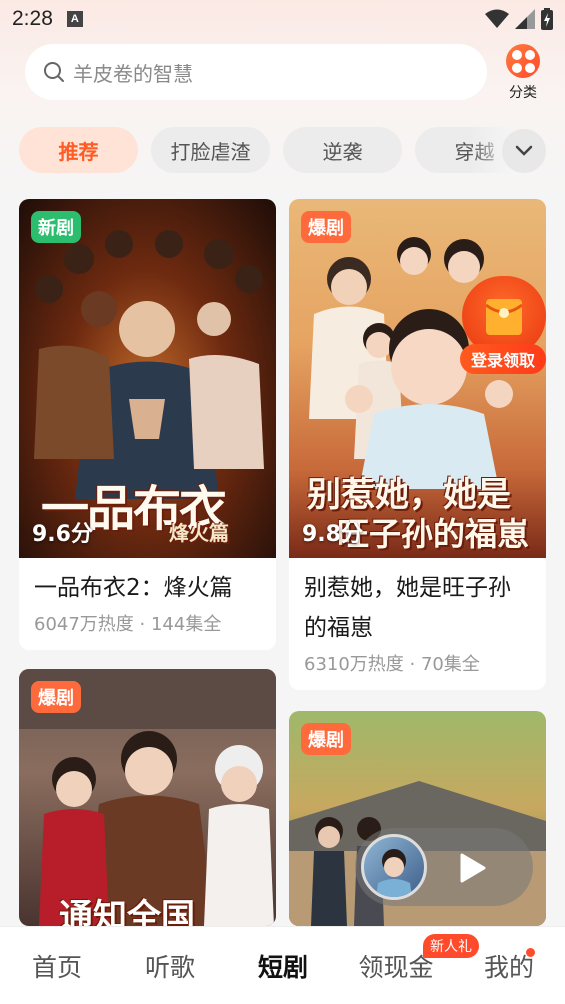 The width and height of the screenshot is (565, 1004). What do you see at coordinates (170, 965) in the screenshot?
I see `nav-music: 听歌` at bounding box center [170, 965].